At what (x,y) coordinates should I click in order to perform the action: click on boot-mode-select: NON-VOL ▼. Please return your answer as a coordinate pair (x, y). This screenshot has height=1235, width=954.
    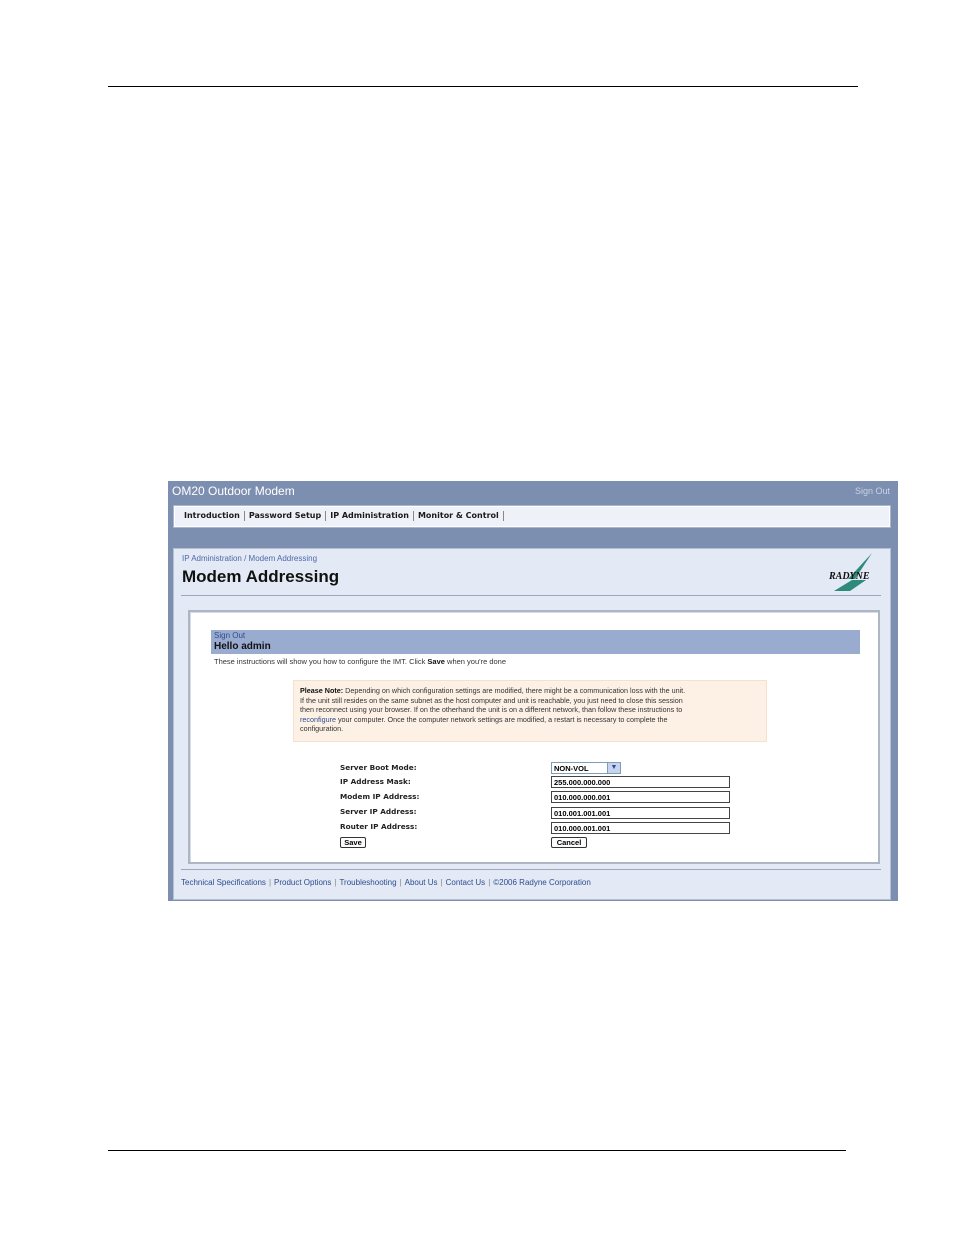
    Looking at the image, I should click on (586, 768).